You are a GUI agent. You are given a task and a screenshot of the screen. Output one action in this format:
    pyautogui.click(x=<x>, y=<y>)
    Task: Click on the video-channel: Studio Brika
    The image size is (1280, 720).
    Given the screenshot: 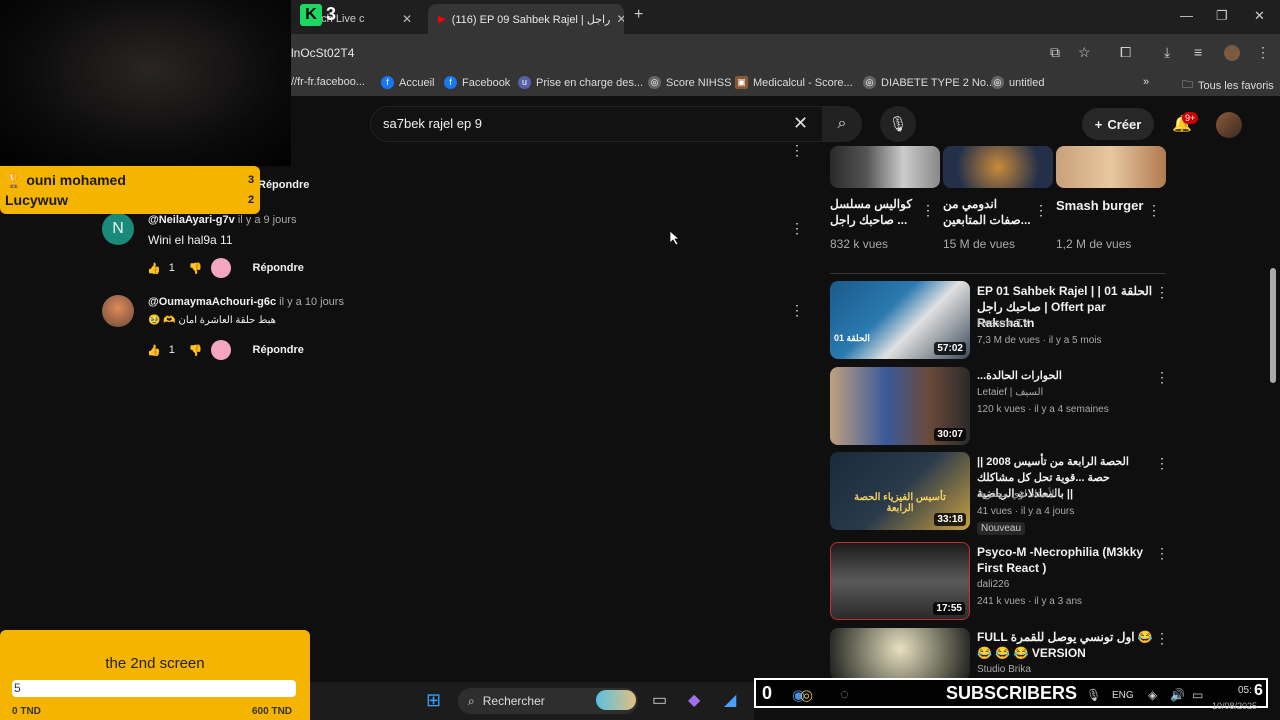 What is the action you would take?
    pyautogui.click(x=1004, y=669)
    